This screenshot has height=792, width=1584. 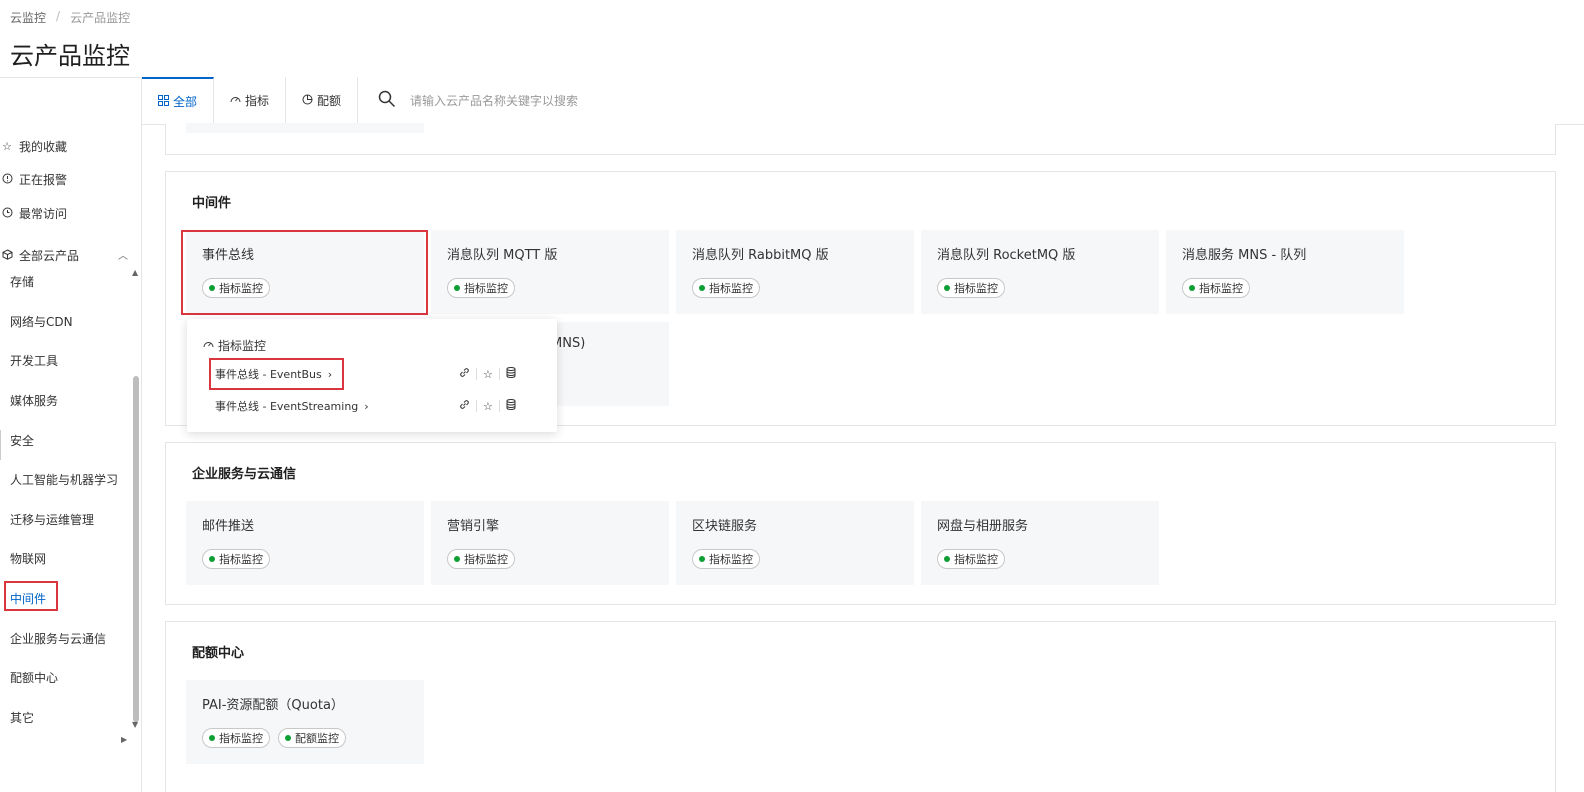 I want to click on product-card-partial, so click(x=305, y=128).